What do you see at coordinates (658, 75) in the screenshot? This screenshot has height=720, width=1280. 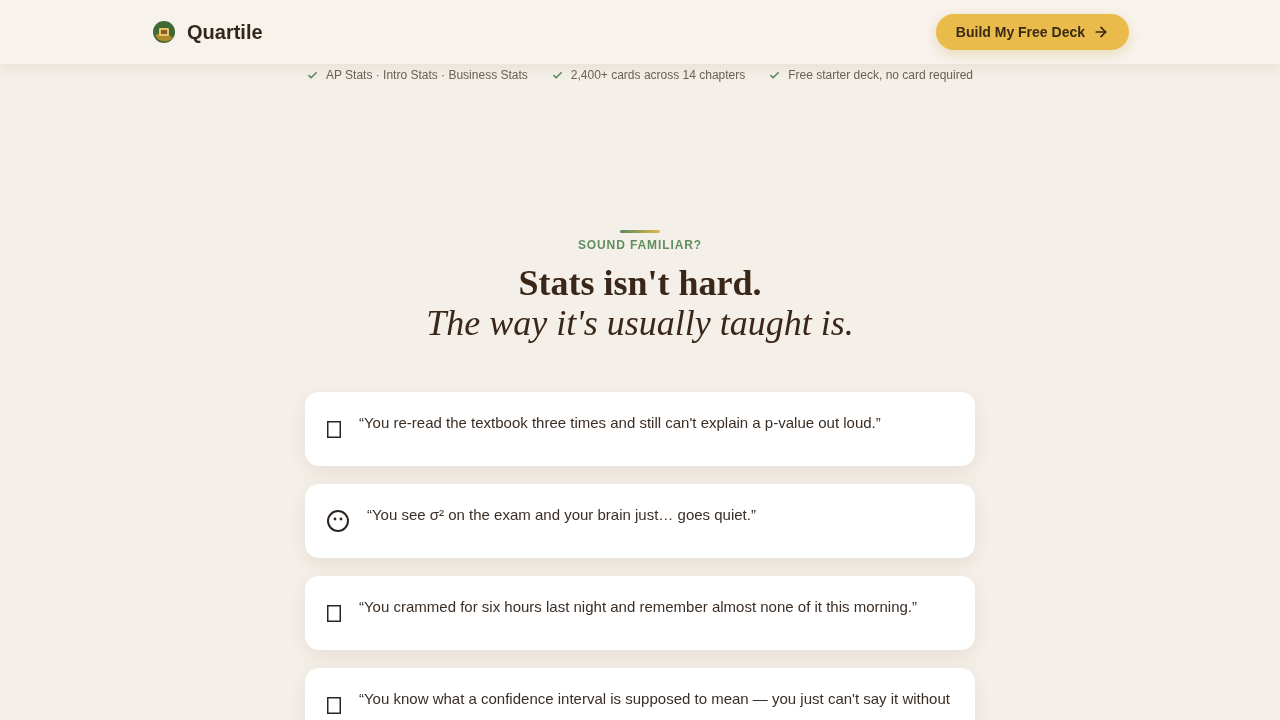 I see `highlight-text: 2,400+ cards across 14 chapters` at bounding box center [658, 75].